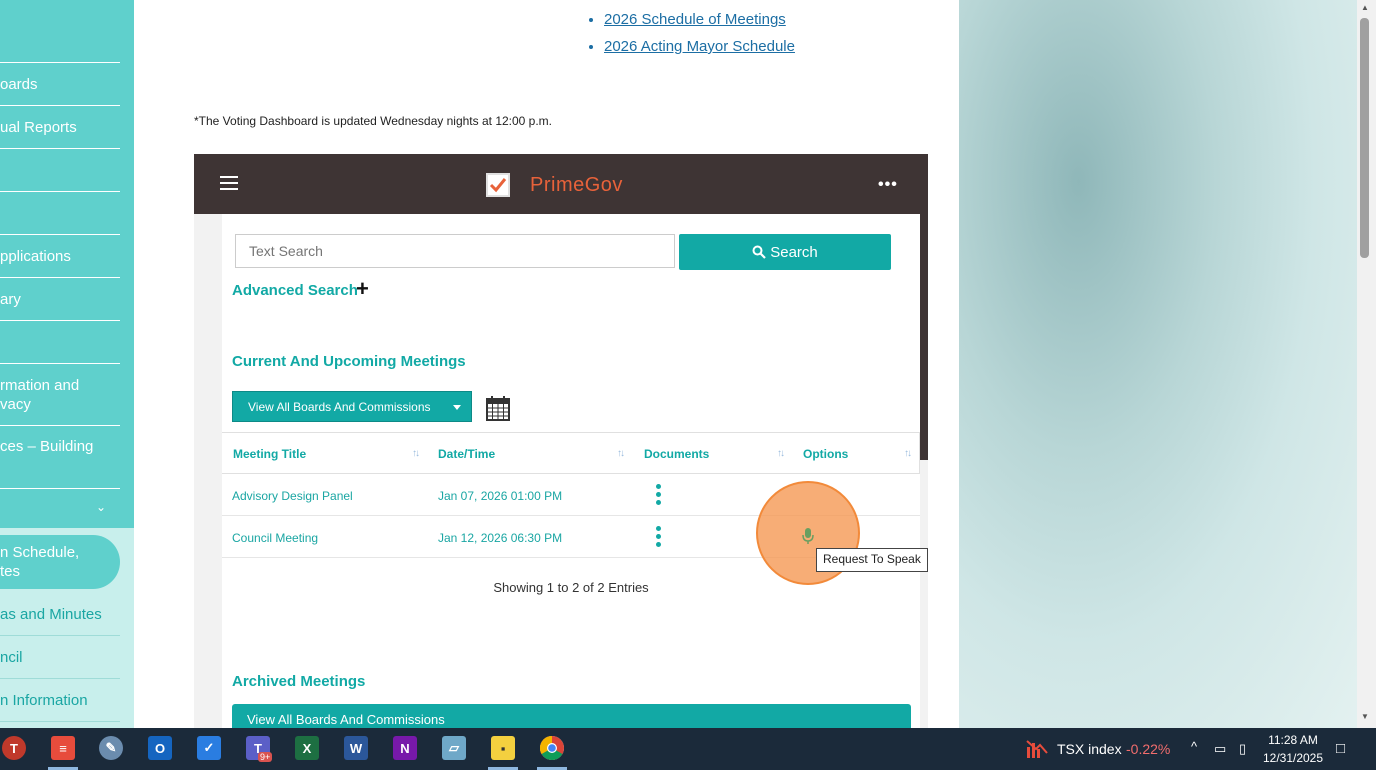  What do you see at coordinates (1366, 364) in the screenshot?
I see `page-scrollbar: ▲ ▼` at bounding box center [1366, 364].